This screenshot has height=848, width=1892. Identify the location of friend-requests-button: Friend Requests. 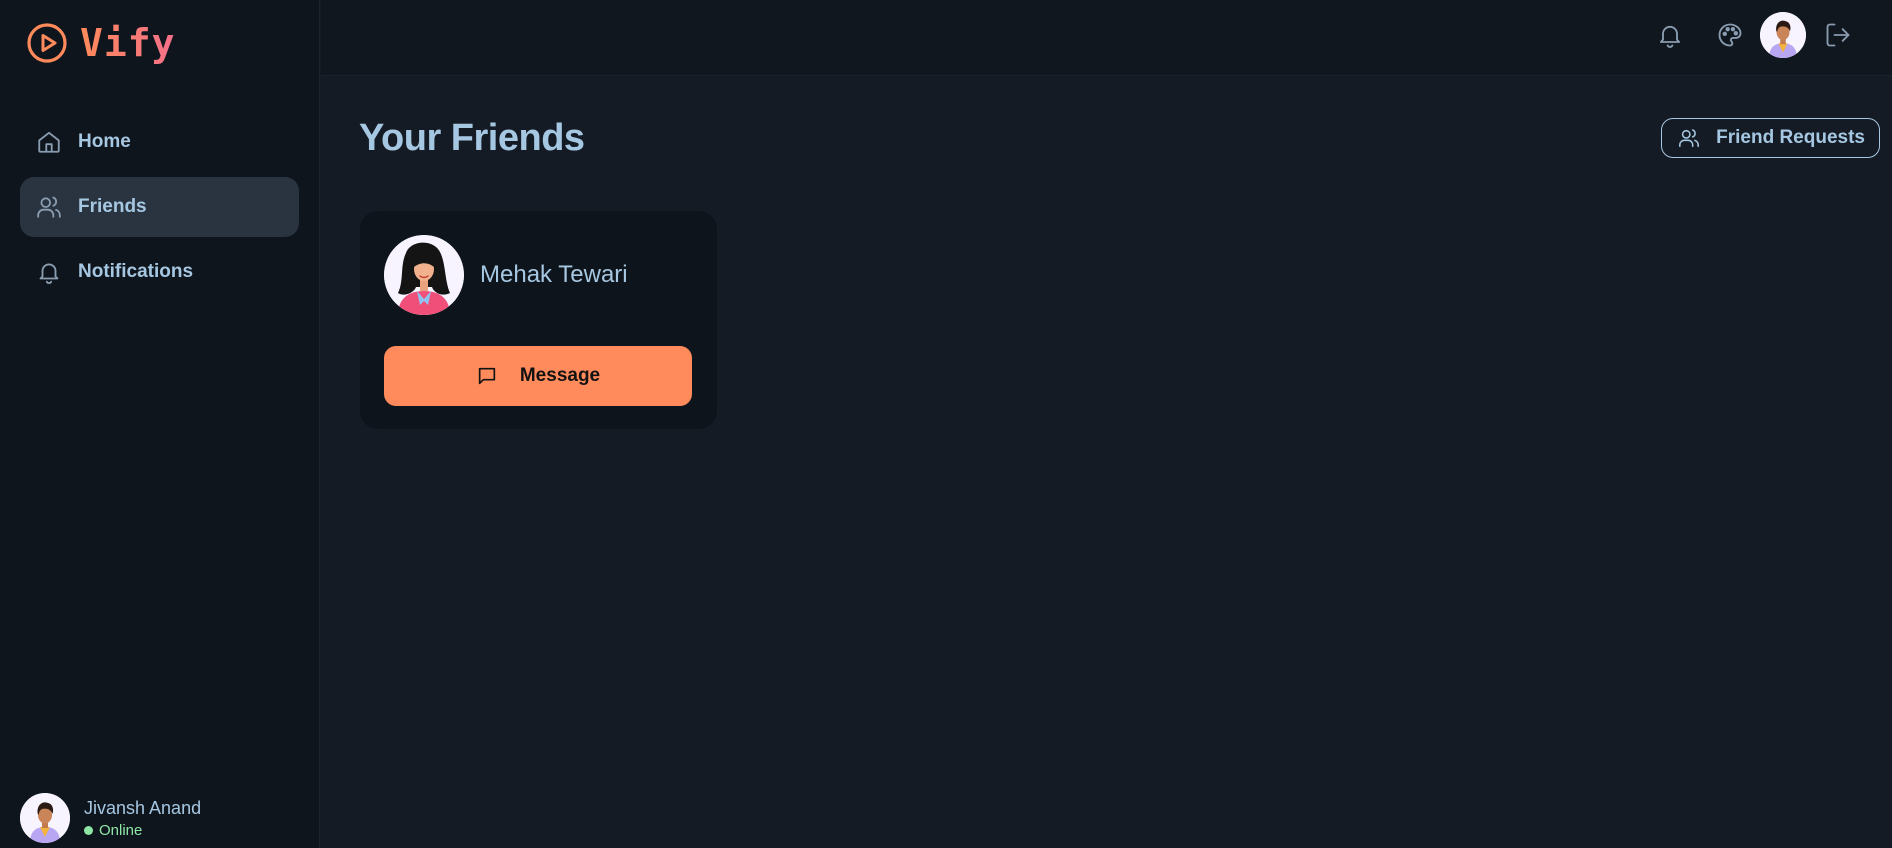
(1770, 138).